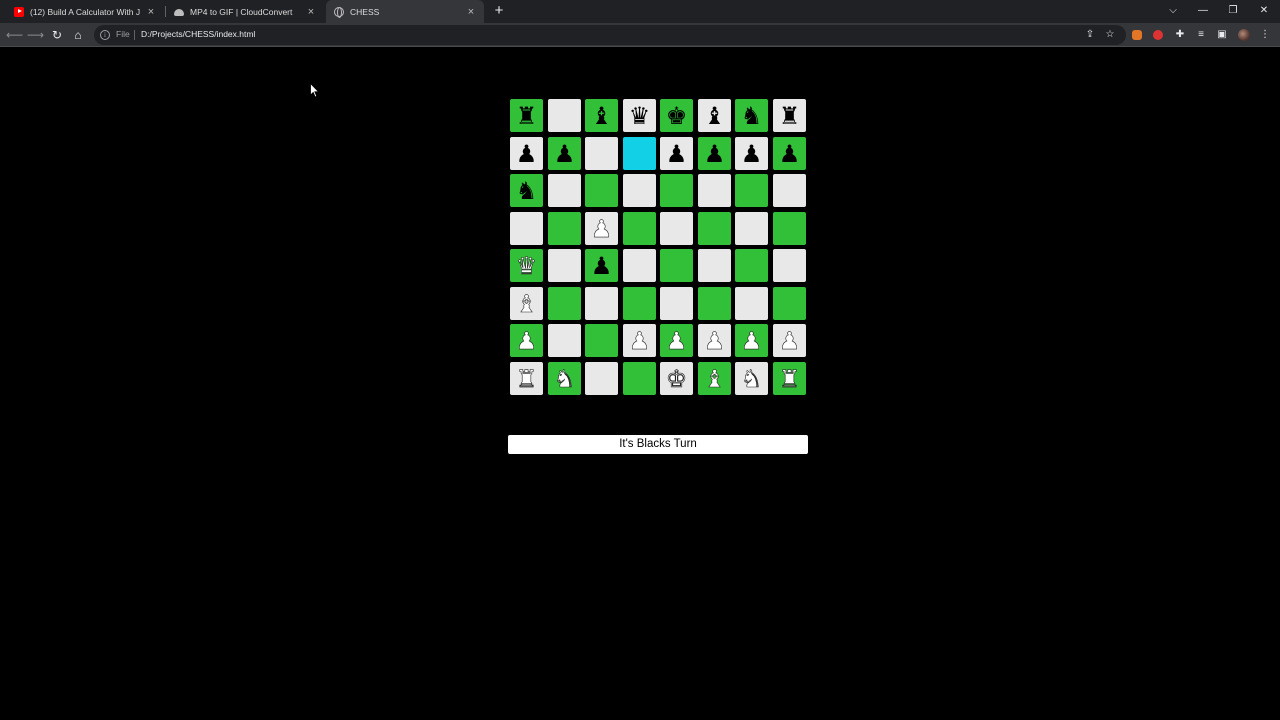 The height and width of the screenshot is (720, 1280). I want to click on board-square-g3, so click(751, 303).